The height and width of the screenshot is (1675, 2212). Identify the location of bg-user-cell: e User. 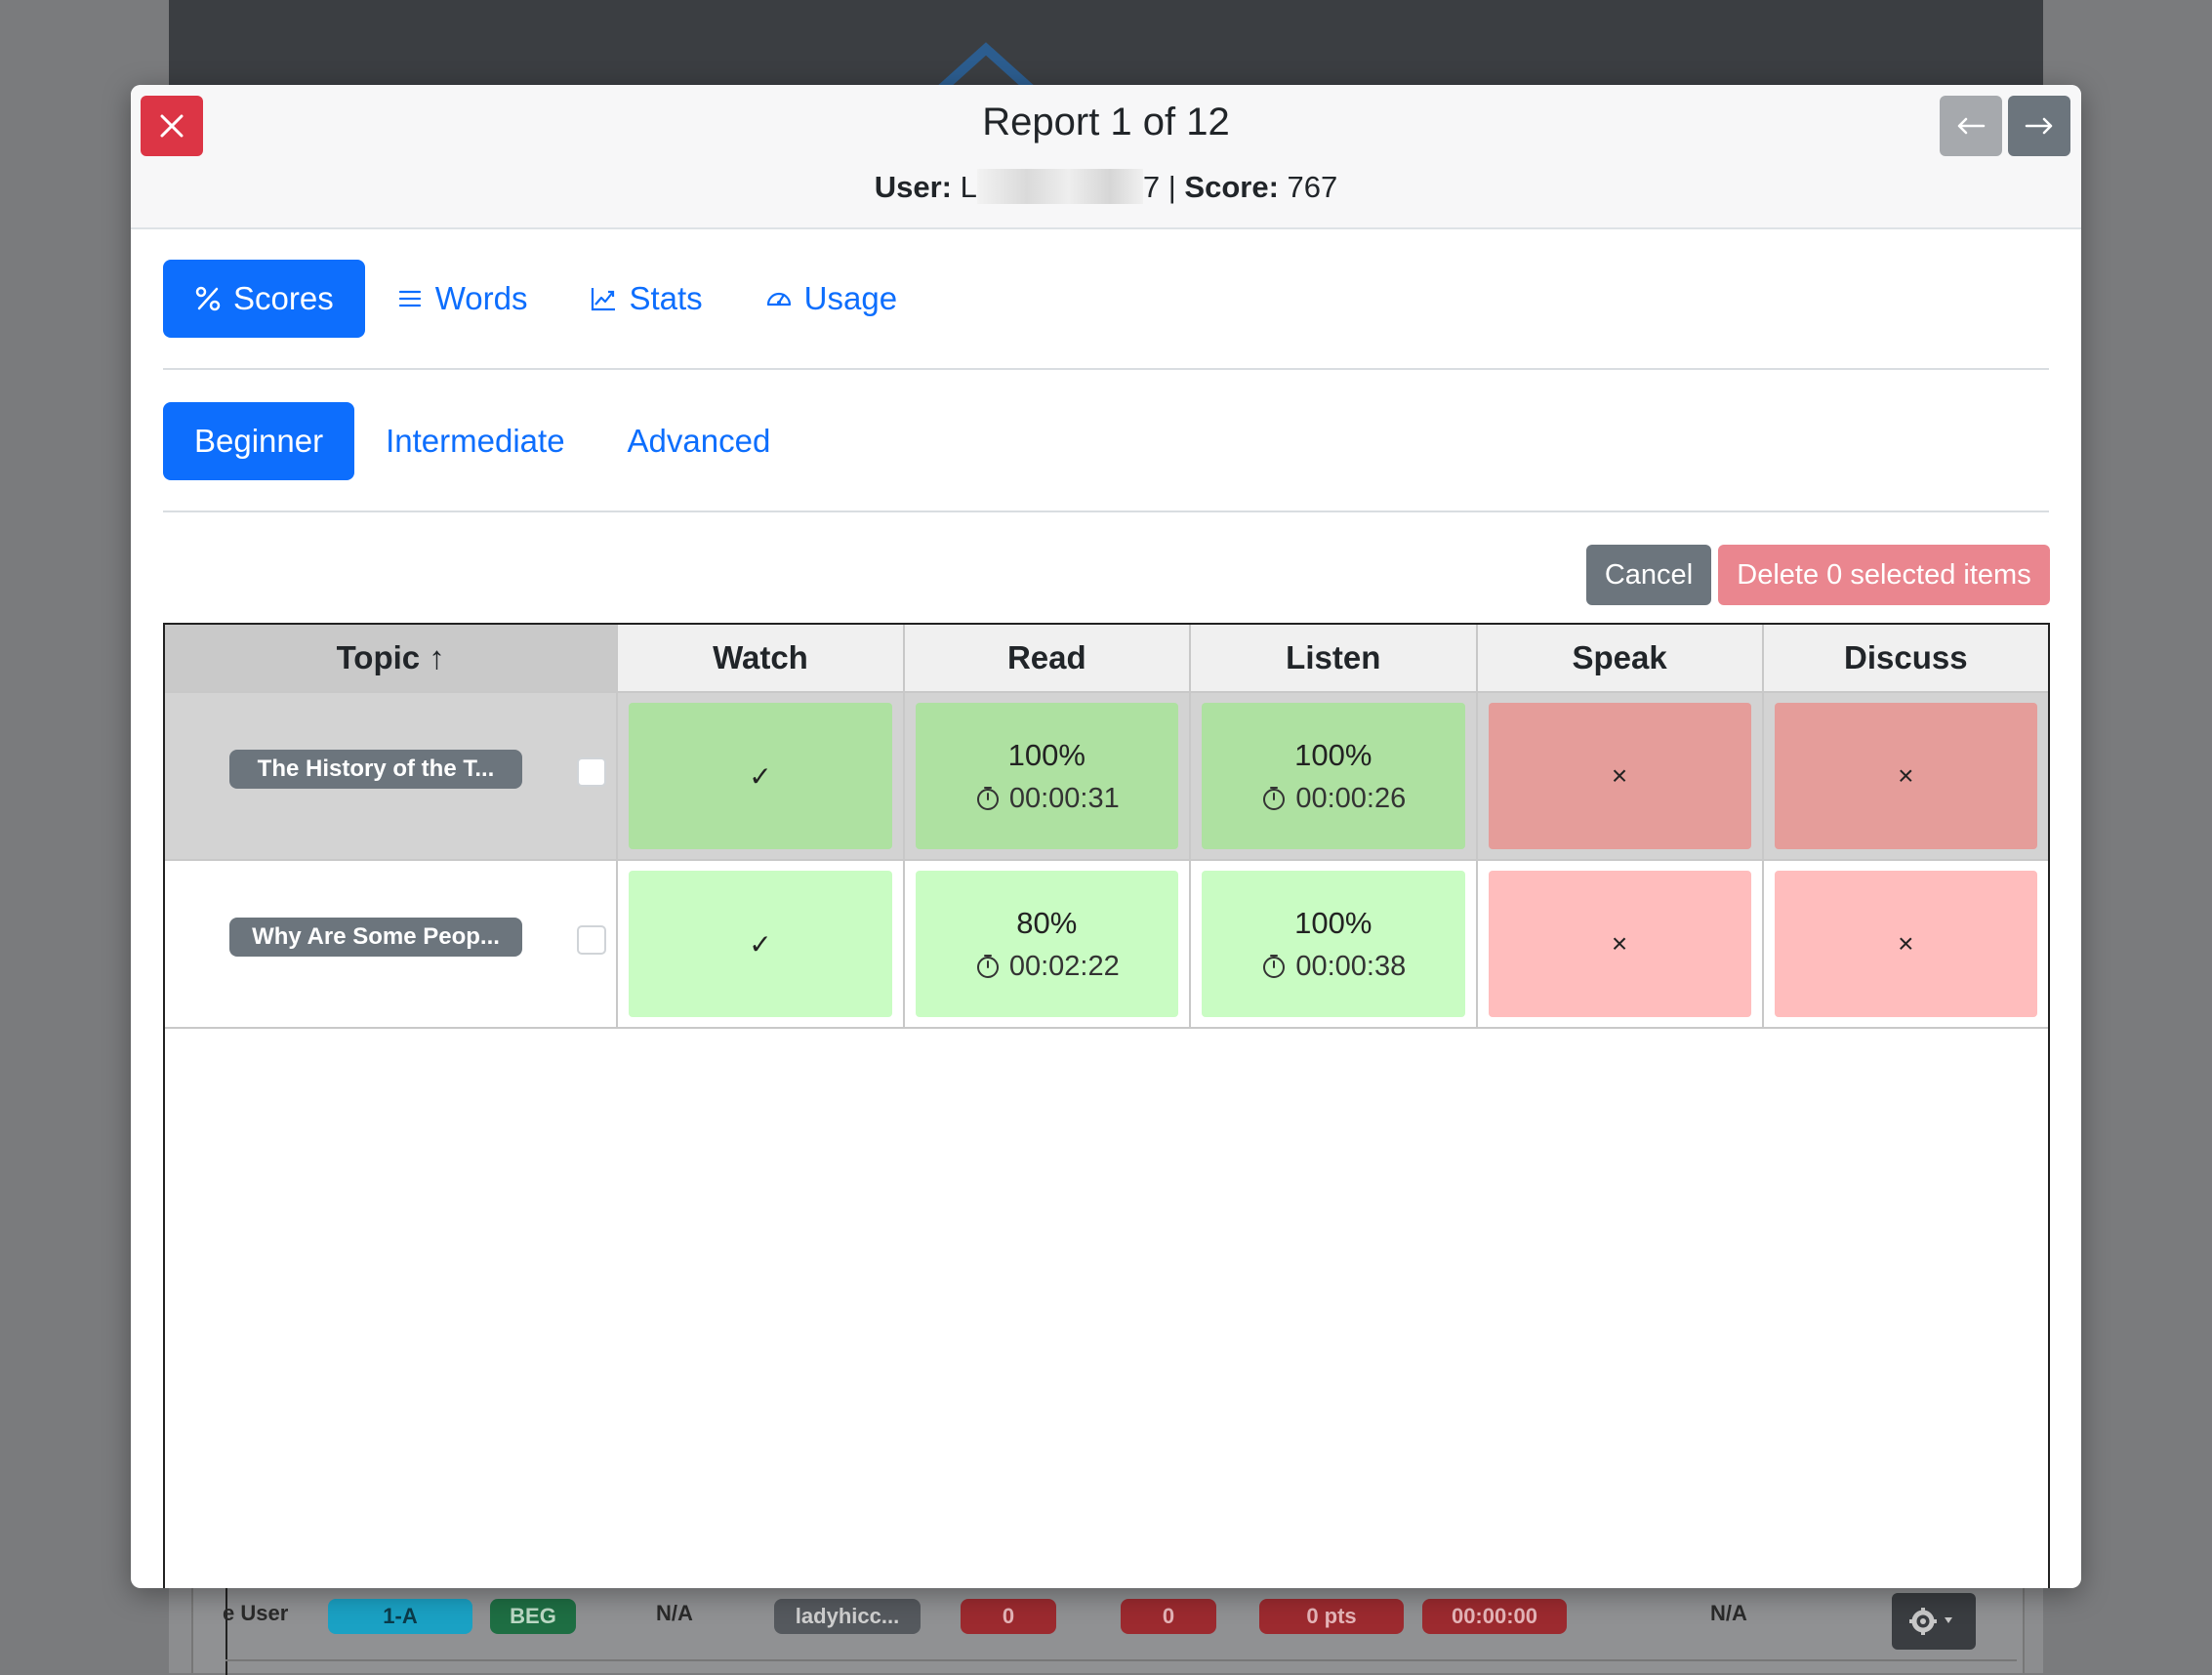
(256, 1613).